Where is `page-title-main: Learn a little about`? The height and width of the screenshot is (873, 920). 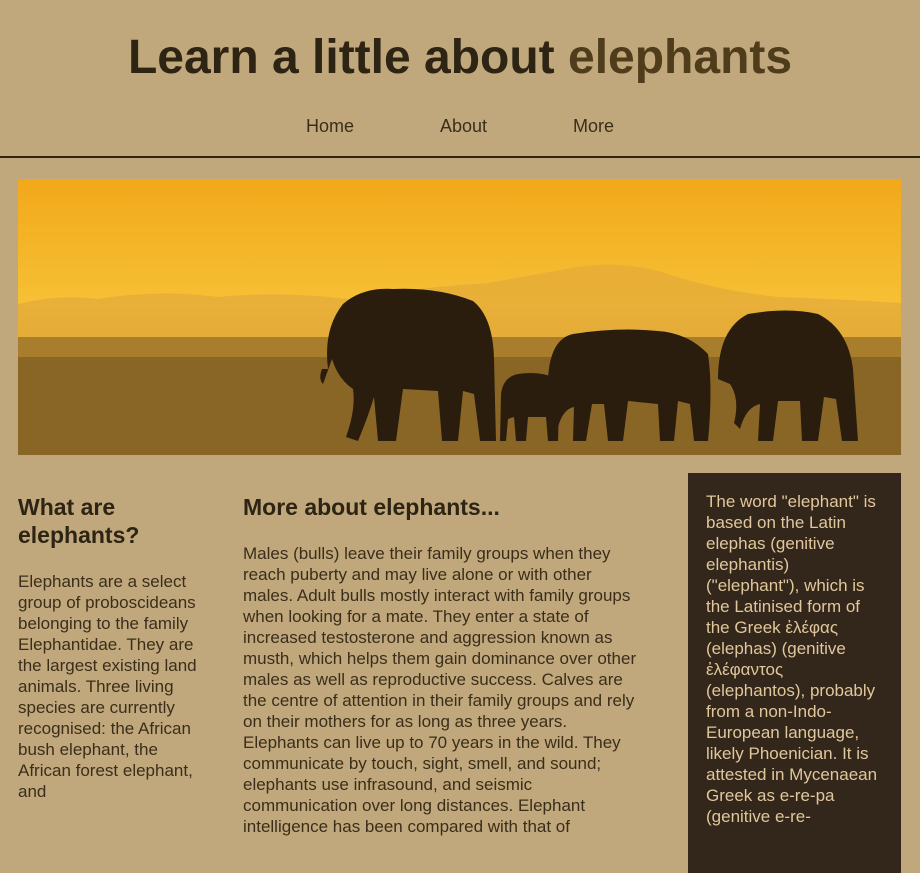
page-title-main: Learn a little about is located at coordinates (347, 57).